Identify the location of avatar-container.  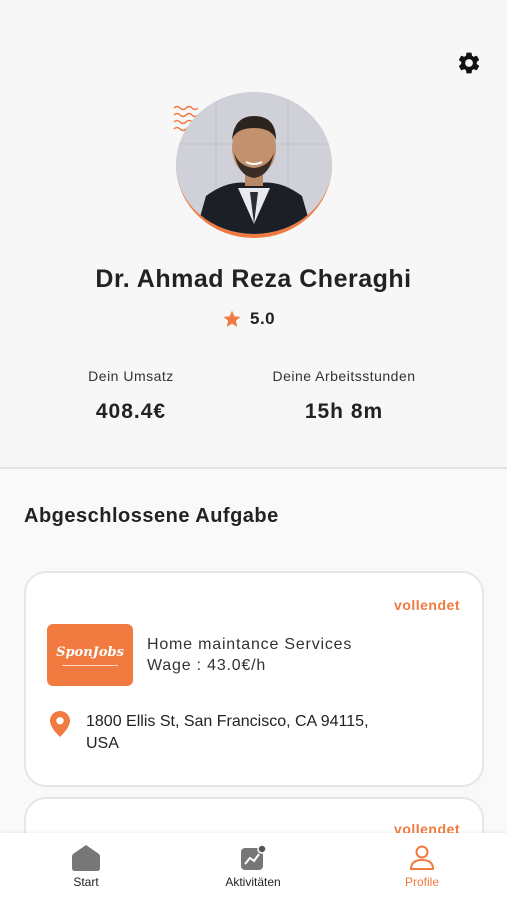
(253, 167).